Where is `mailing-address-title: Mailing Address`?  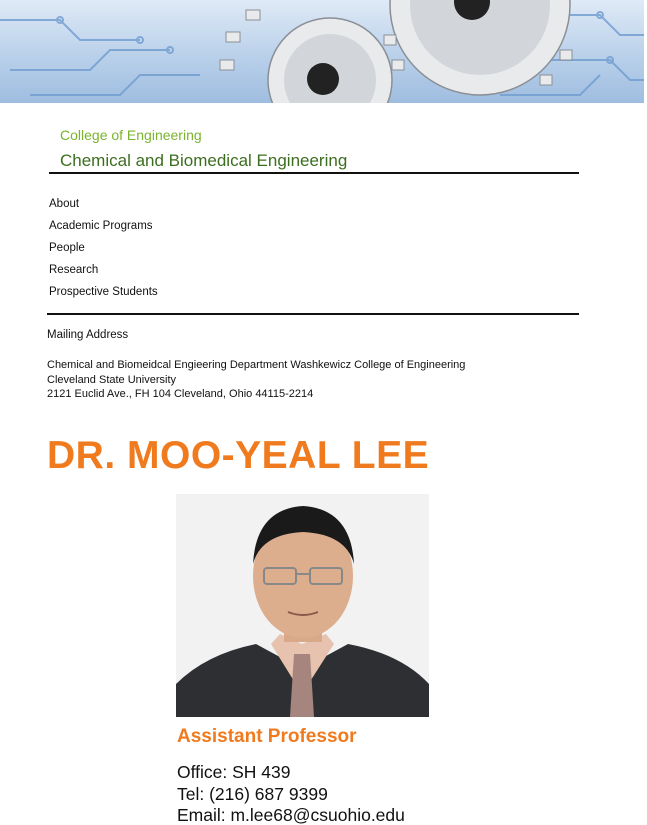
mailing-address-title: Mailing Address is located at coordinates (88, 335).